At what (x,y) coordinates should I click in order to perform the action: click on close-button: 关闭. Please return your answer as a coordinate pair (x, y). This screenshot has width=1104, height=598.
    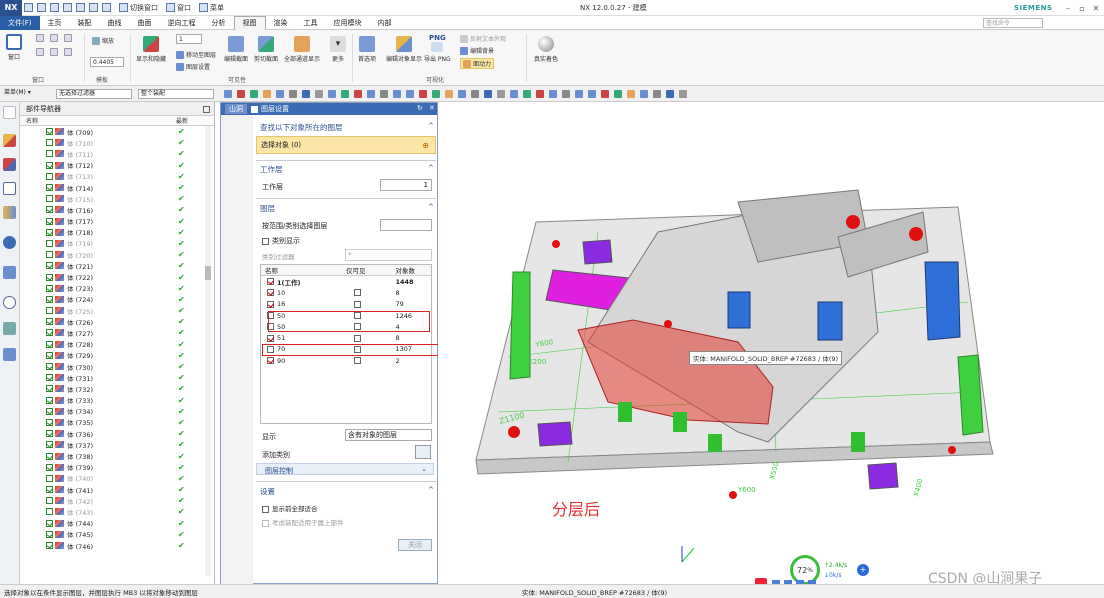
    Looking at the image, I should click on (415, 545).